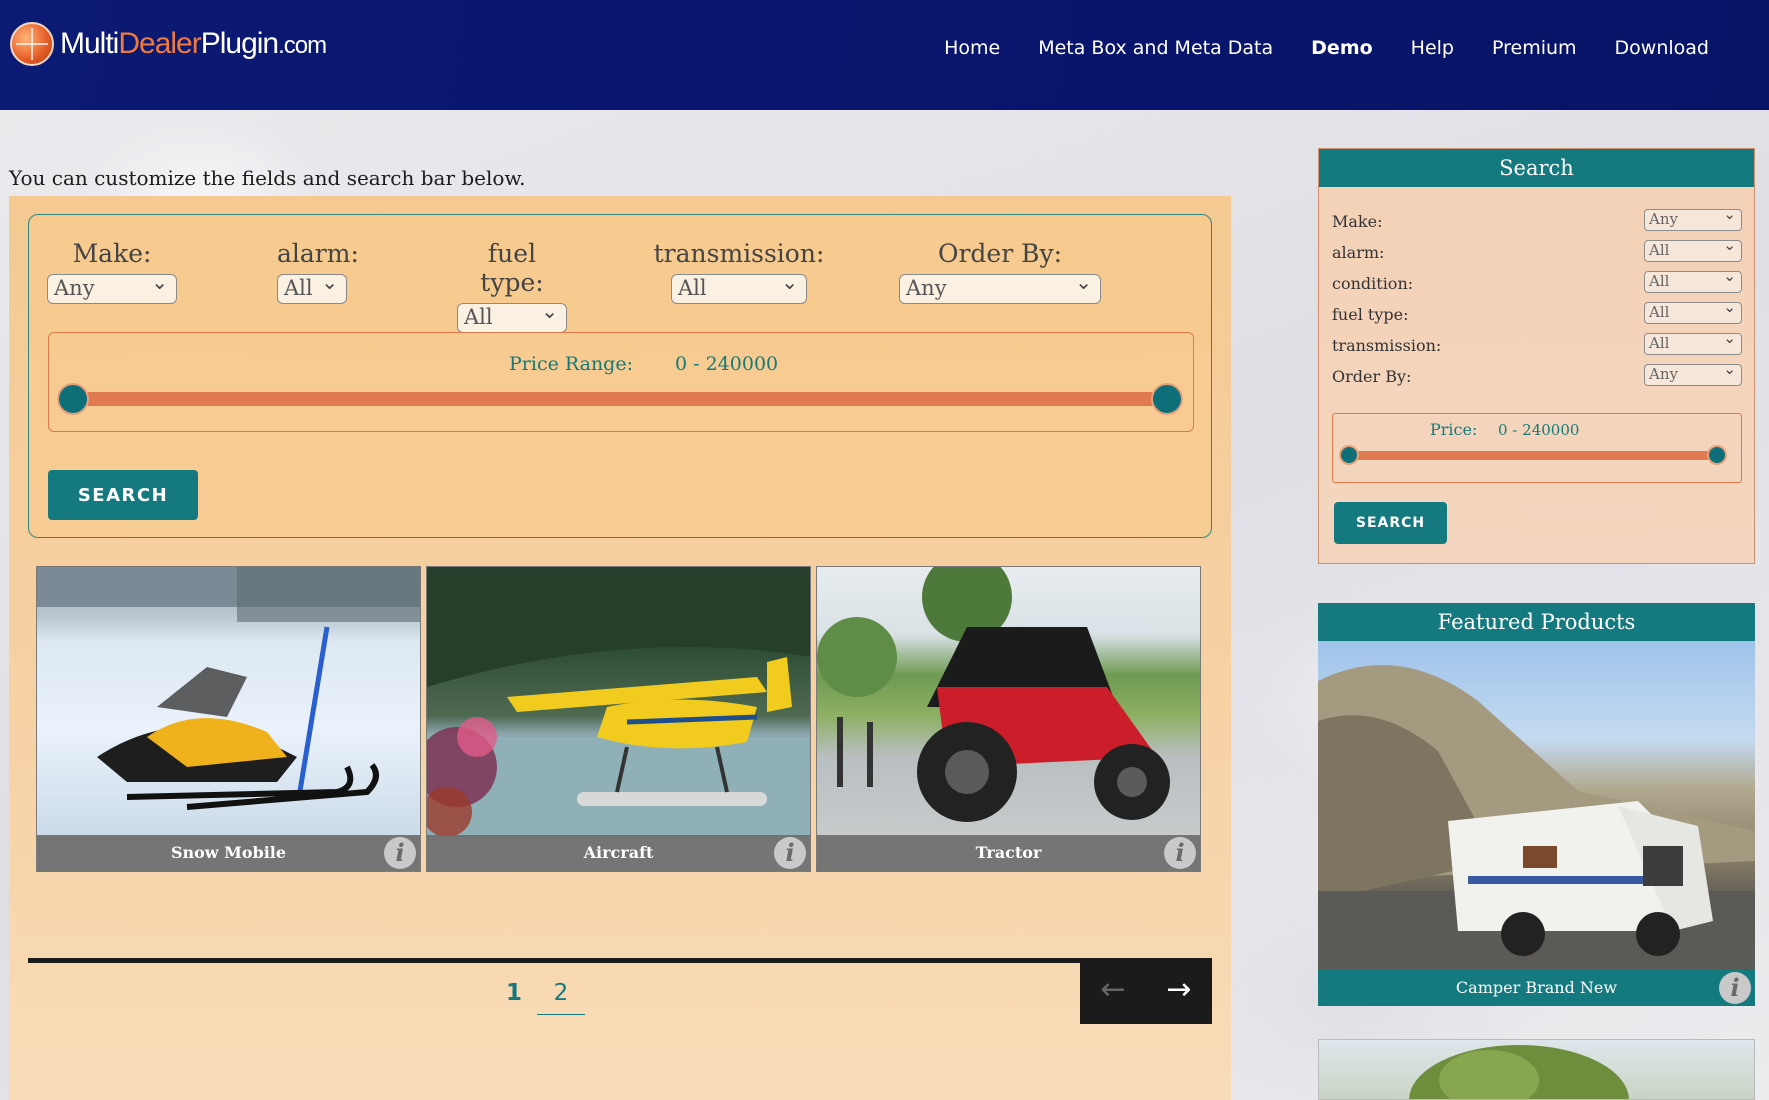 Image resolution: width=1769 pixels, height=1100 pixels. What do you see at coordinates (1693, 218) in the screenshot?
I see `sidebar-make-select: Any` at bounding box center [1693, 218].